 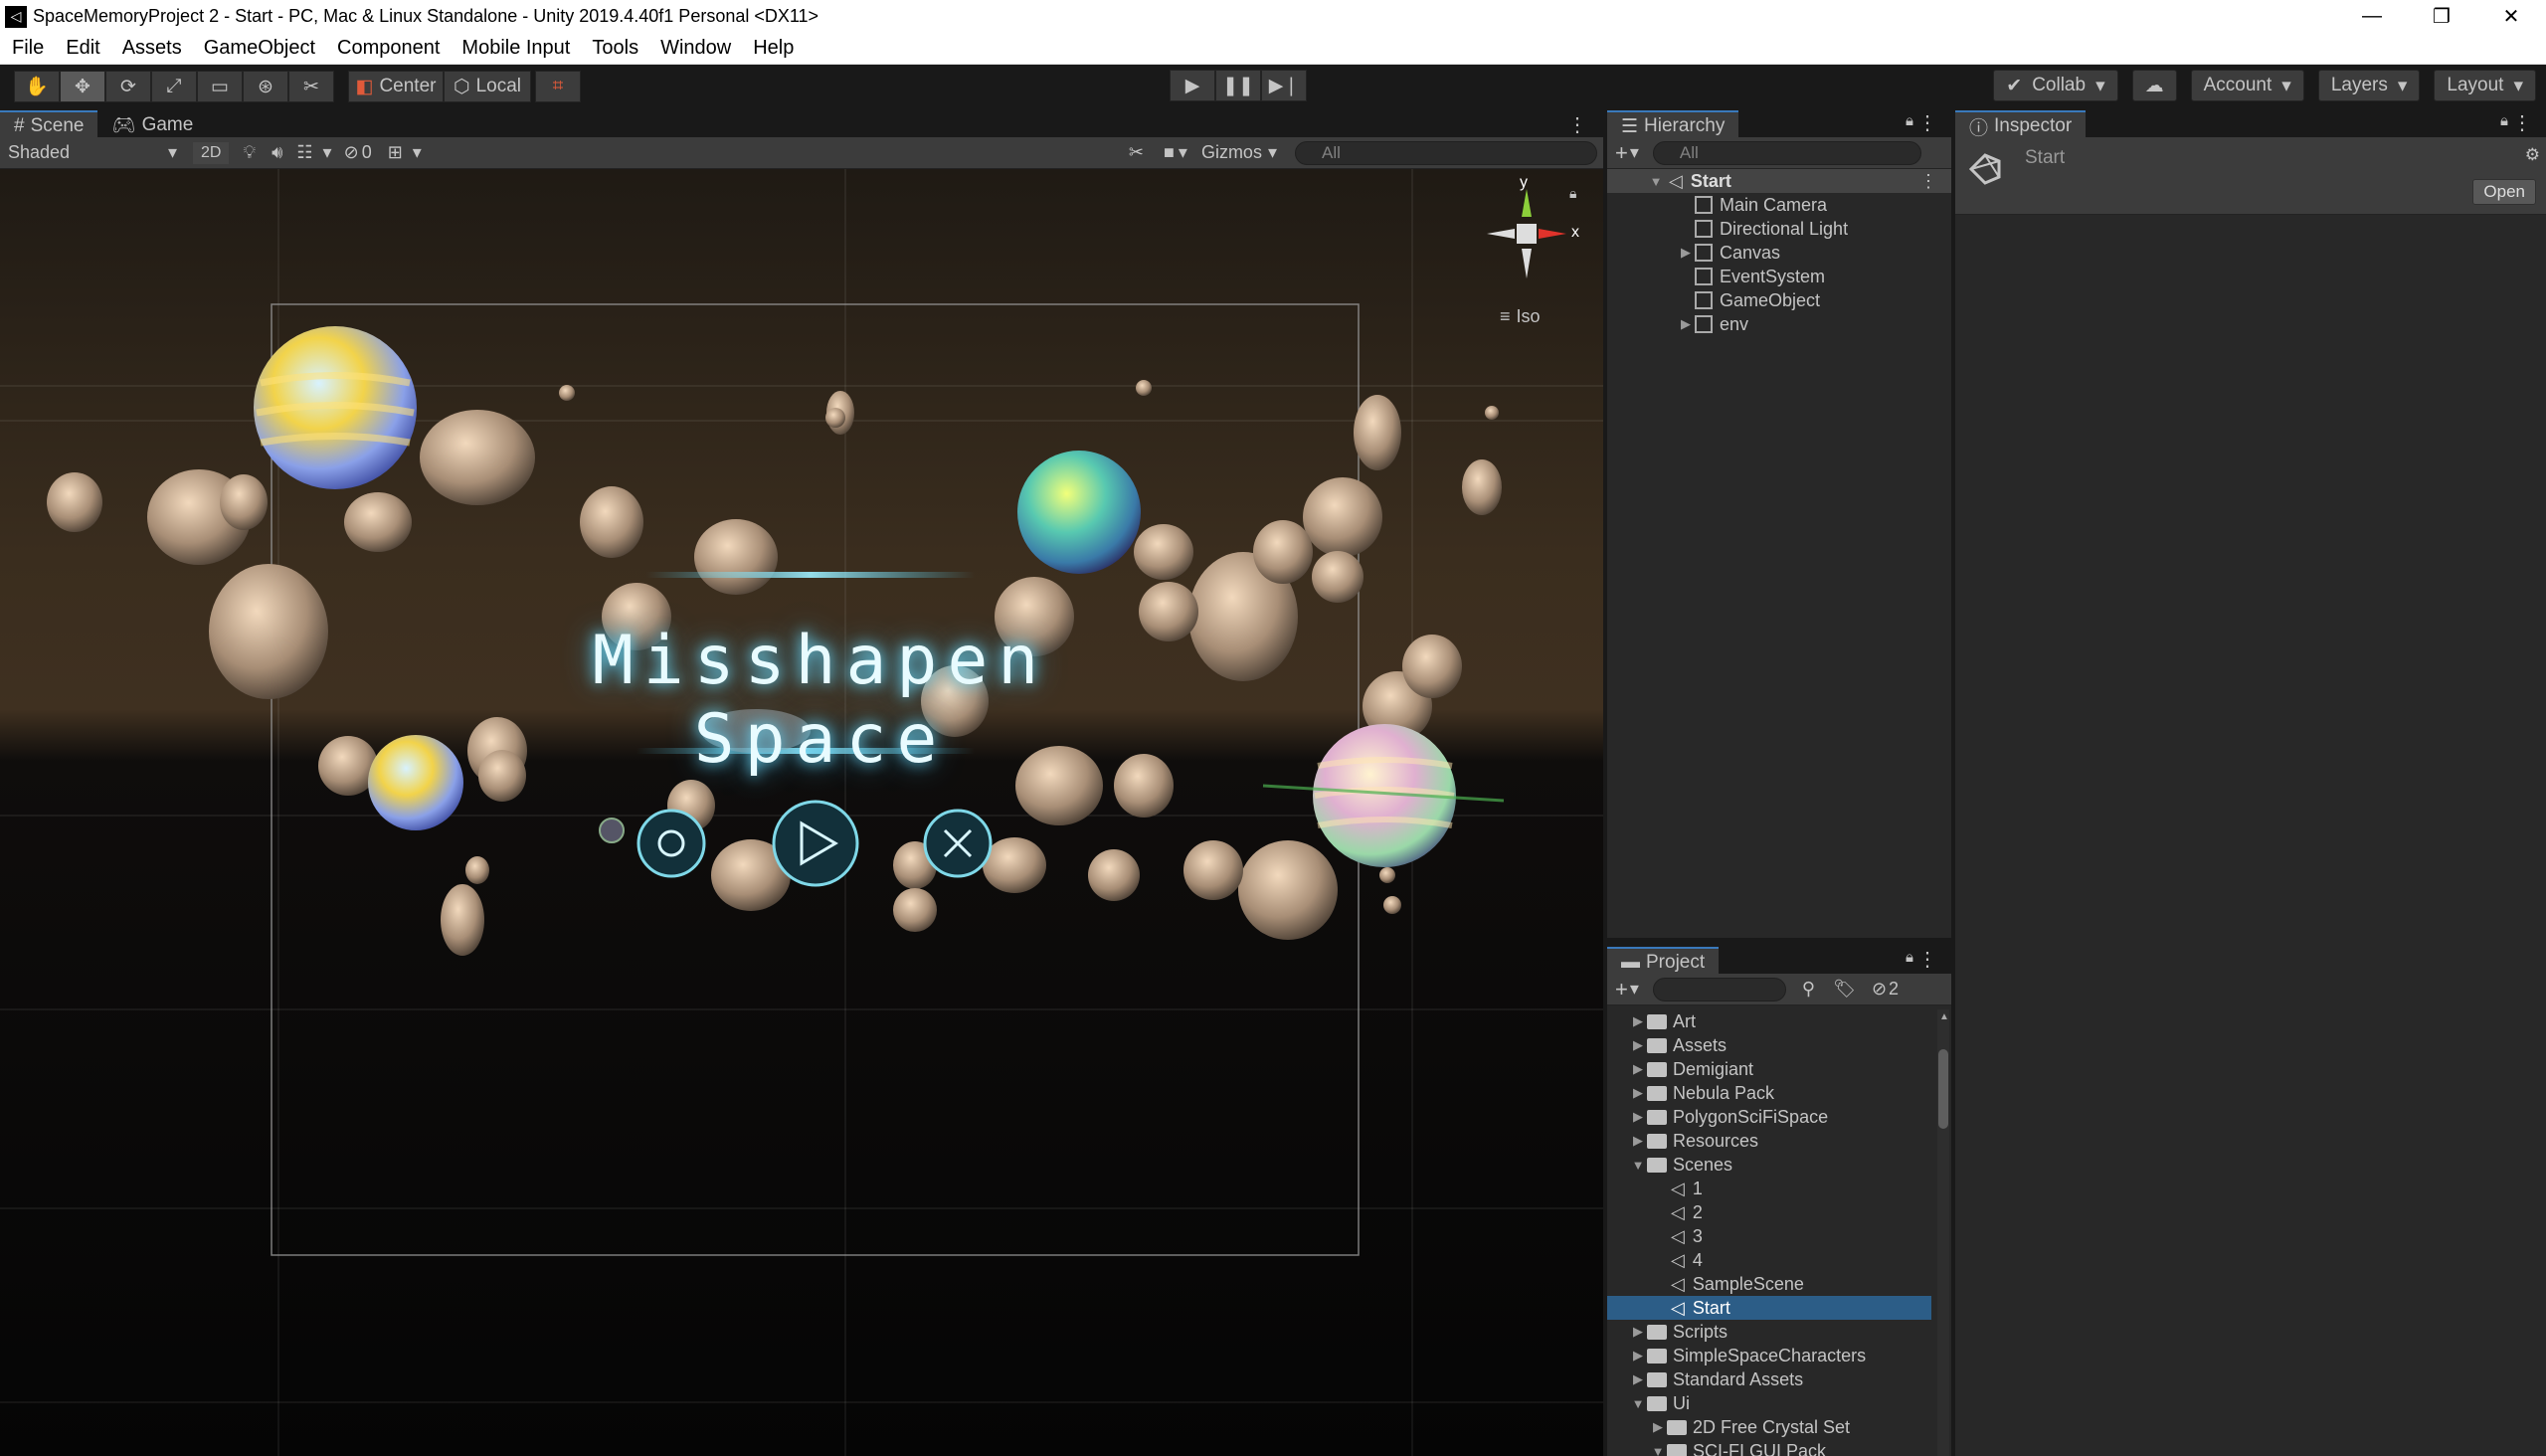 I want to click on transform-tool-icon: ⊛, so click(x=265, y=86).